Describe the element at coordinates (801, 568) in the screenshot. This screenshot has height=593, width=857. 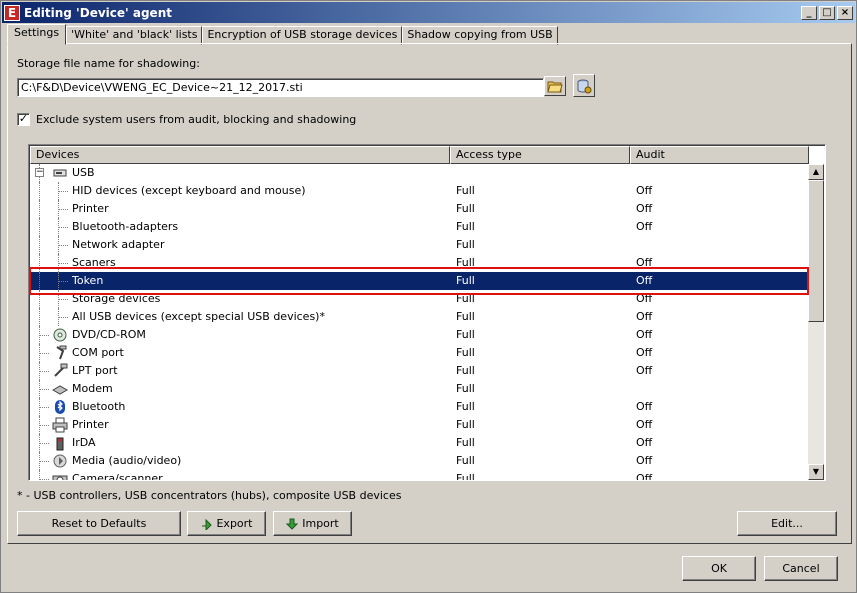
I see `cancel-button: Cancel` at that location.